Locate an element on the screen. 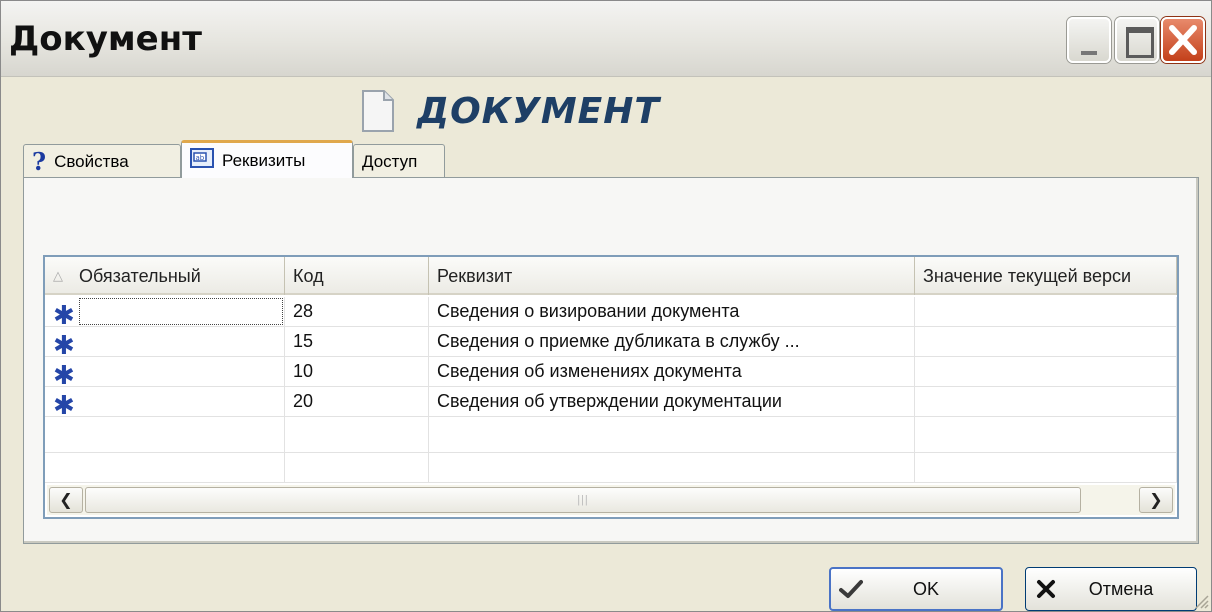 The width and height of the screenshot is (1212, 612). tab-requisites: ab Реквизиты is located at coordinates (267, 159).